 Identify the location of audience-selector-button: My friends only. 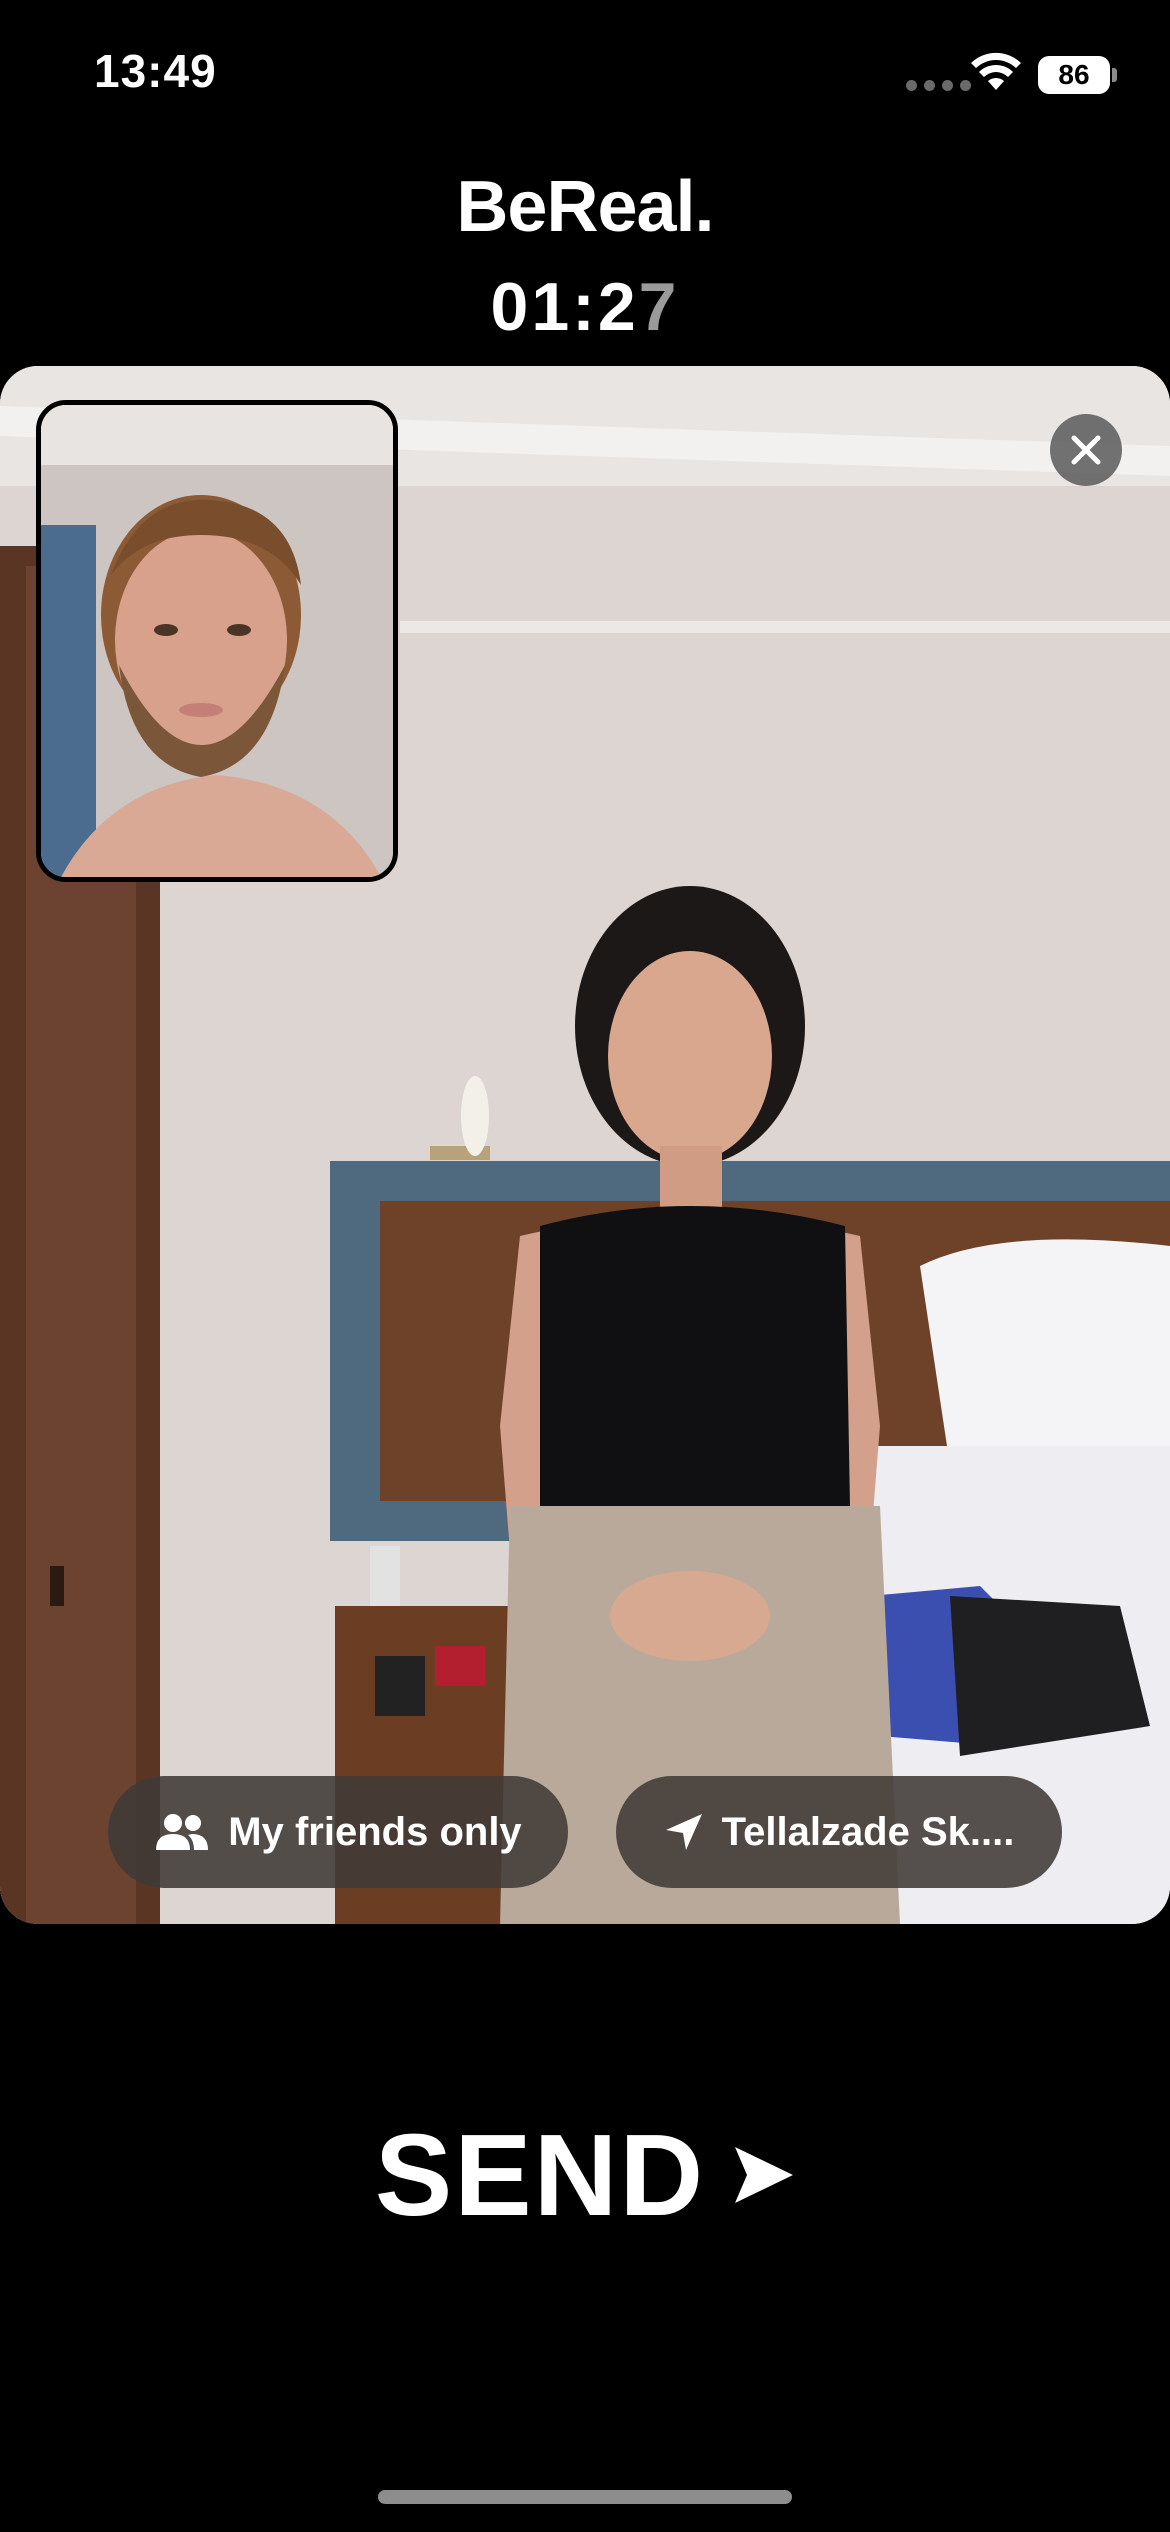
(338, 1832).